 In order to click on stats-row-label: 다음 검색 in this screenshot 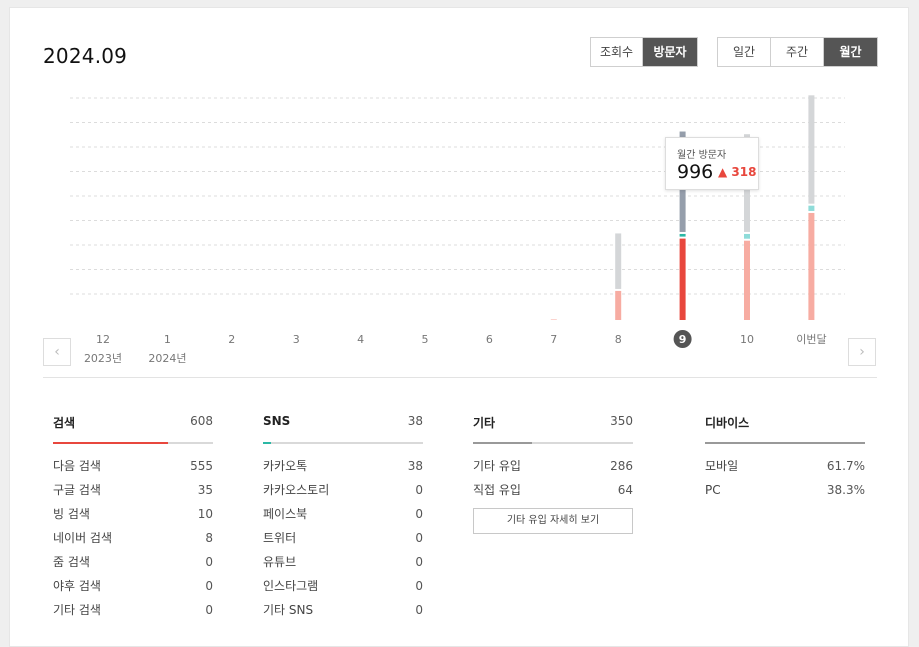, I will do `click(77, 466)`.